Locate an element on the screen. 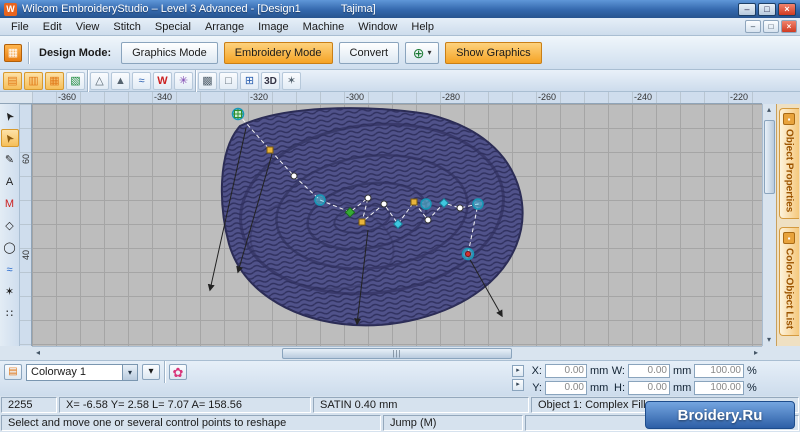  tatami-stitch-icon: ▦ is located at coordinates (54, 80).